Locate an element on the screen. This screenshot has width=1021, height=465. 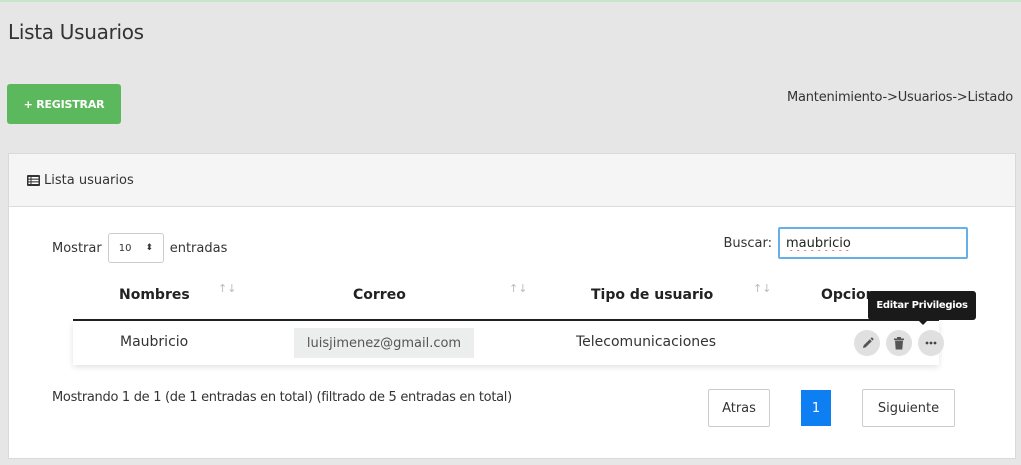
edit-button is located at coordinates (867, 343).